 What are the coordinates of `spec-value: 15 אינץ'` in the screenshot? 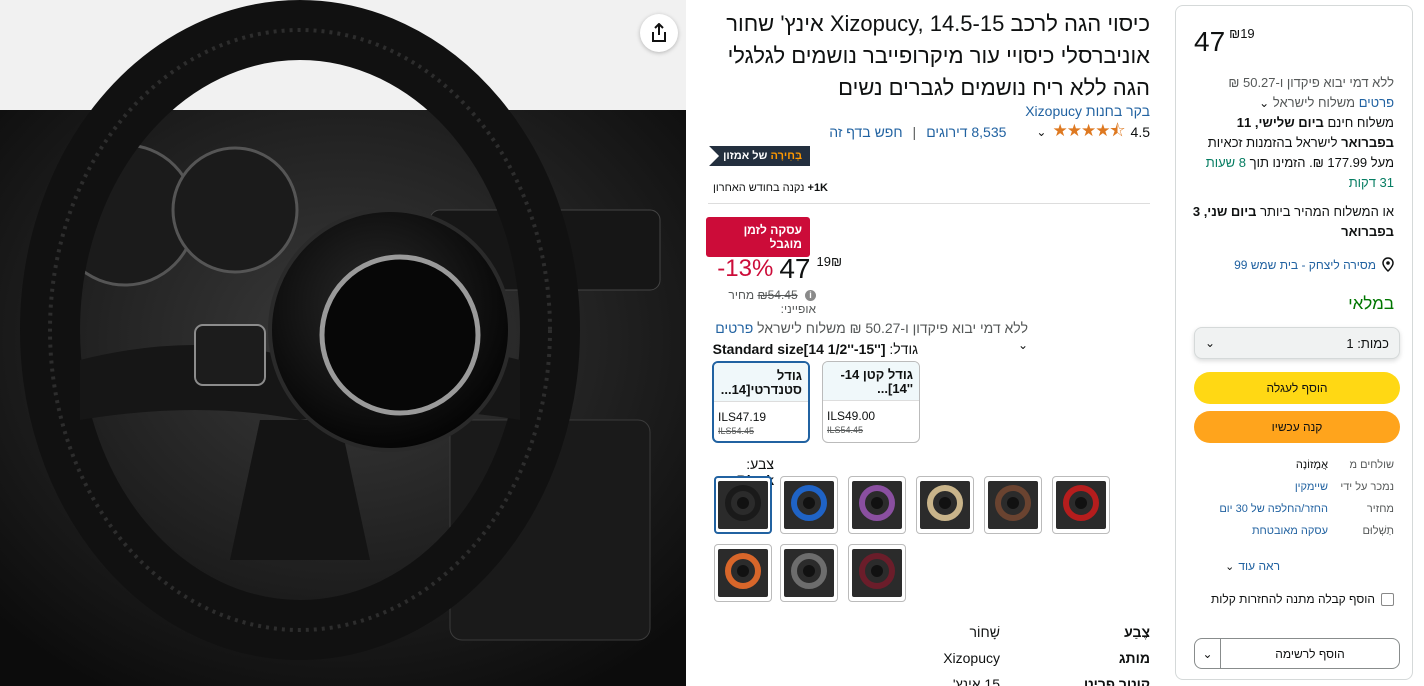 It's located at (976, 681).